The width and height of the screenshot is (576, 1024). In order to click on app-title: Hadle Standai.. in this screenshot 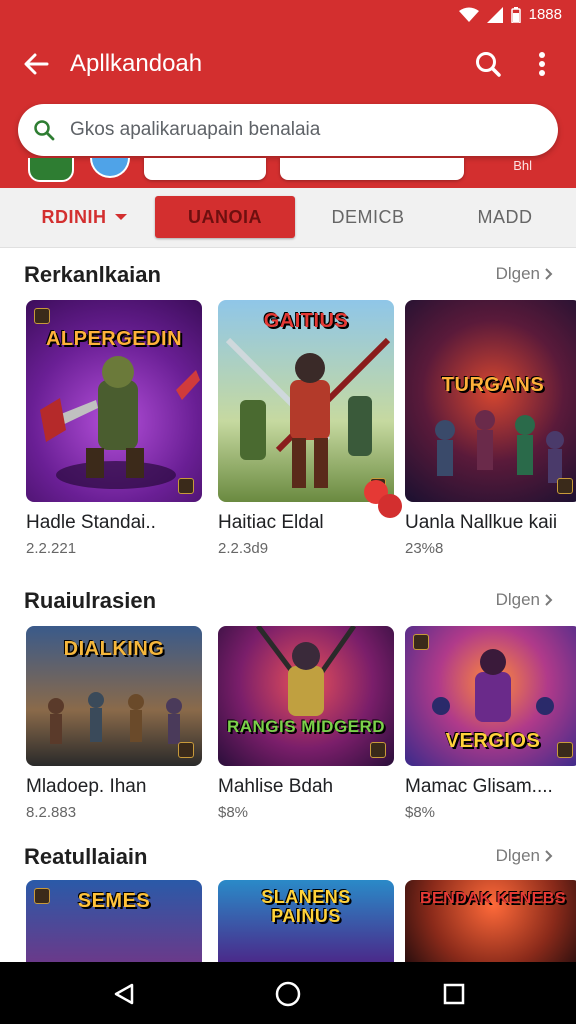, I will do `click(91, 522)`.